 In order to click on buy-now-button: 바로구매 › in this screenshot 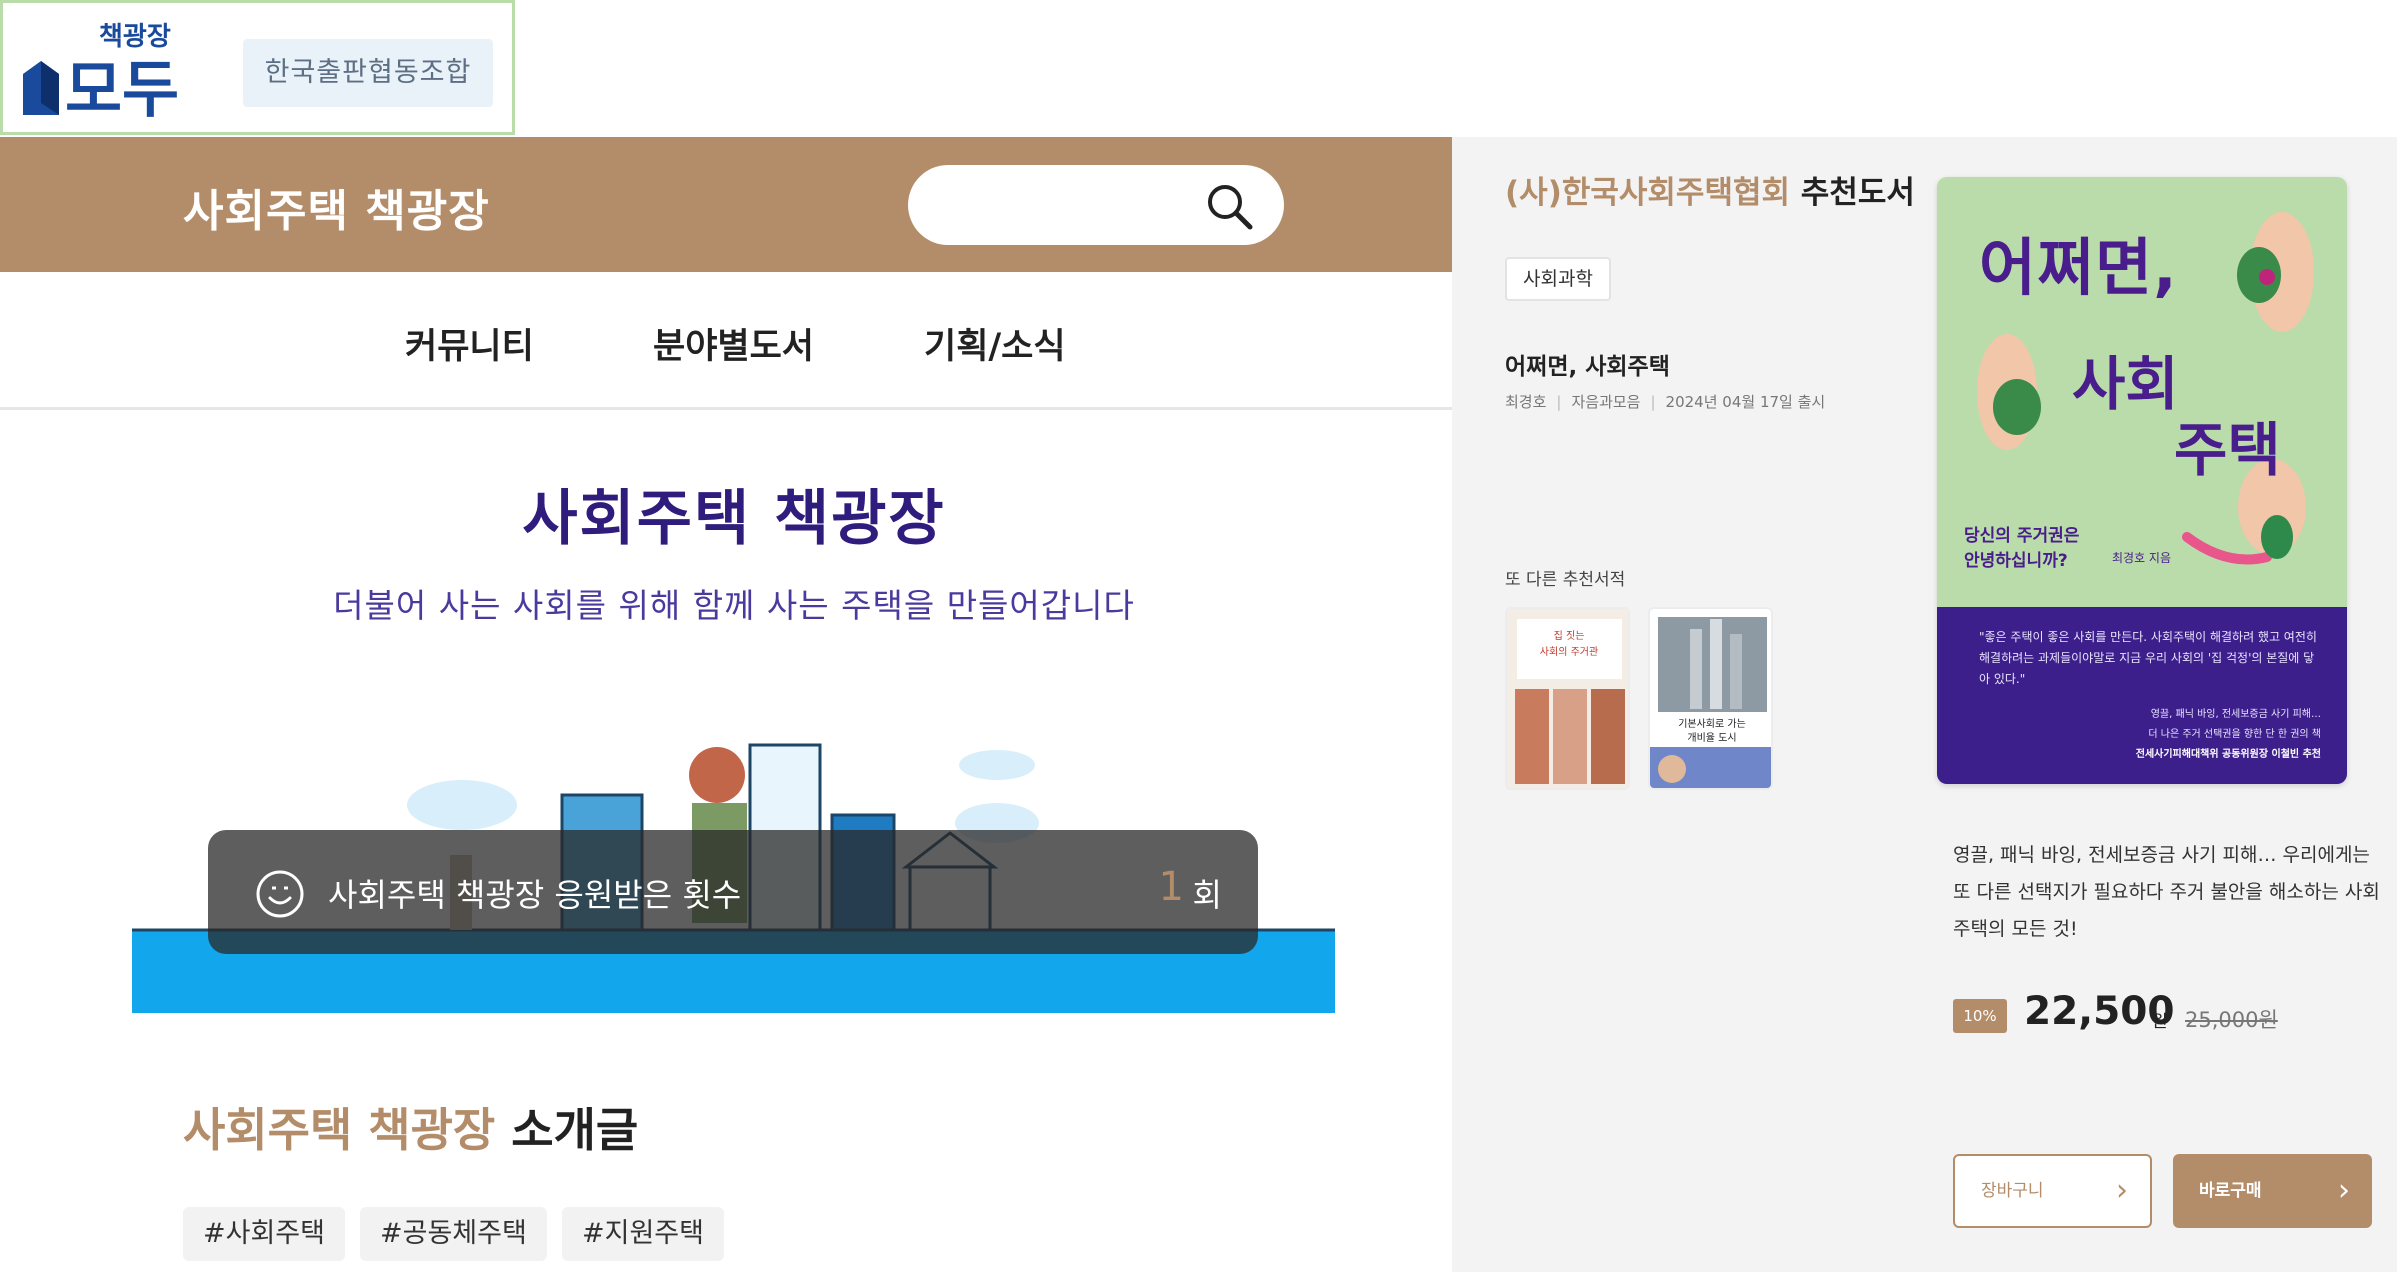, I will do `click(2272, 1191)`.